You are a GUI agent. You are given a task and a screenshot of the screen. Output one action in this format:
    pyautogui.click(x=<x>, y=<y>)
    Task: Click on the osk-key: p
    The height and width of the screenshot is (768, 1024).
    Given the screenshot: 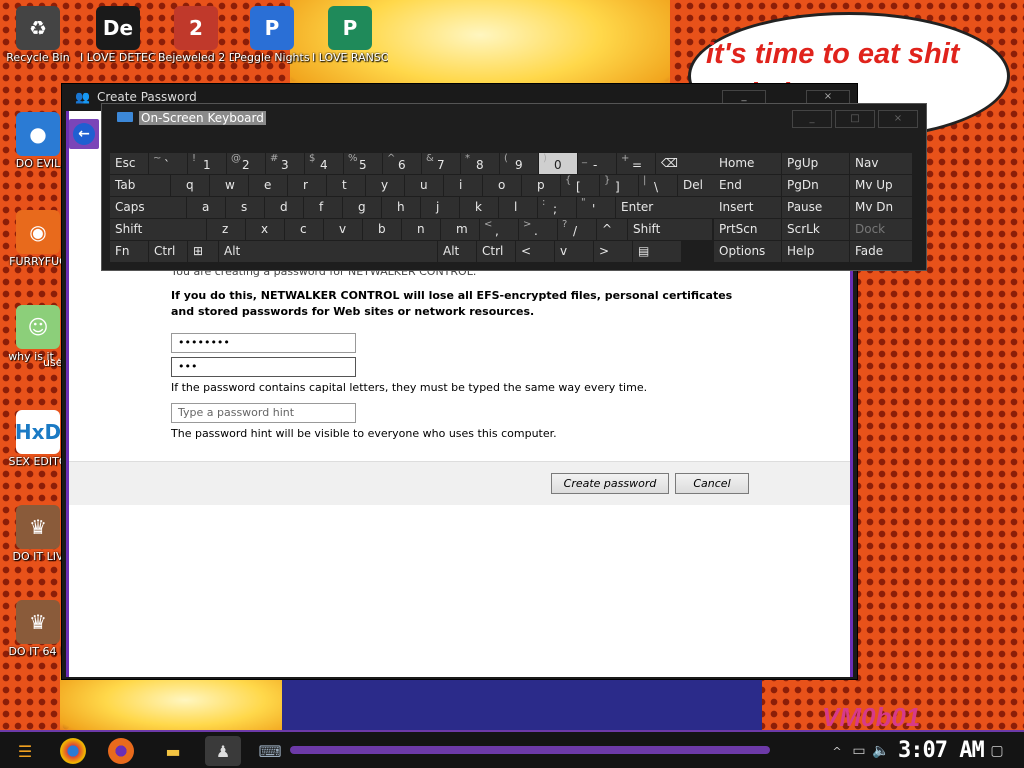 What is the action you would take?
    pyautogui.click(x=541, y=185)
    